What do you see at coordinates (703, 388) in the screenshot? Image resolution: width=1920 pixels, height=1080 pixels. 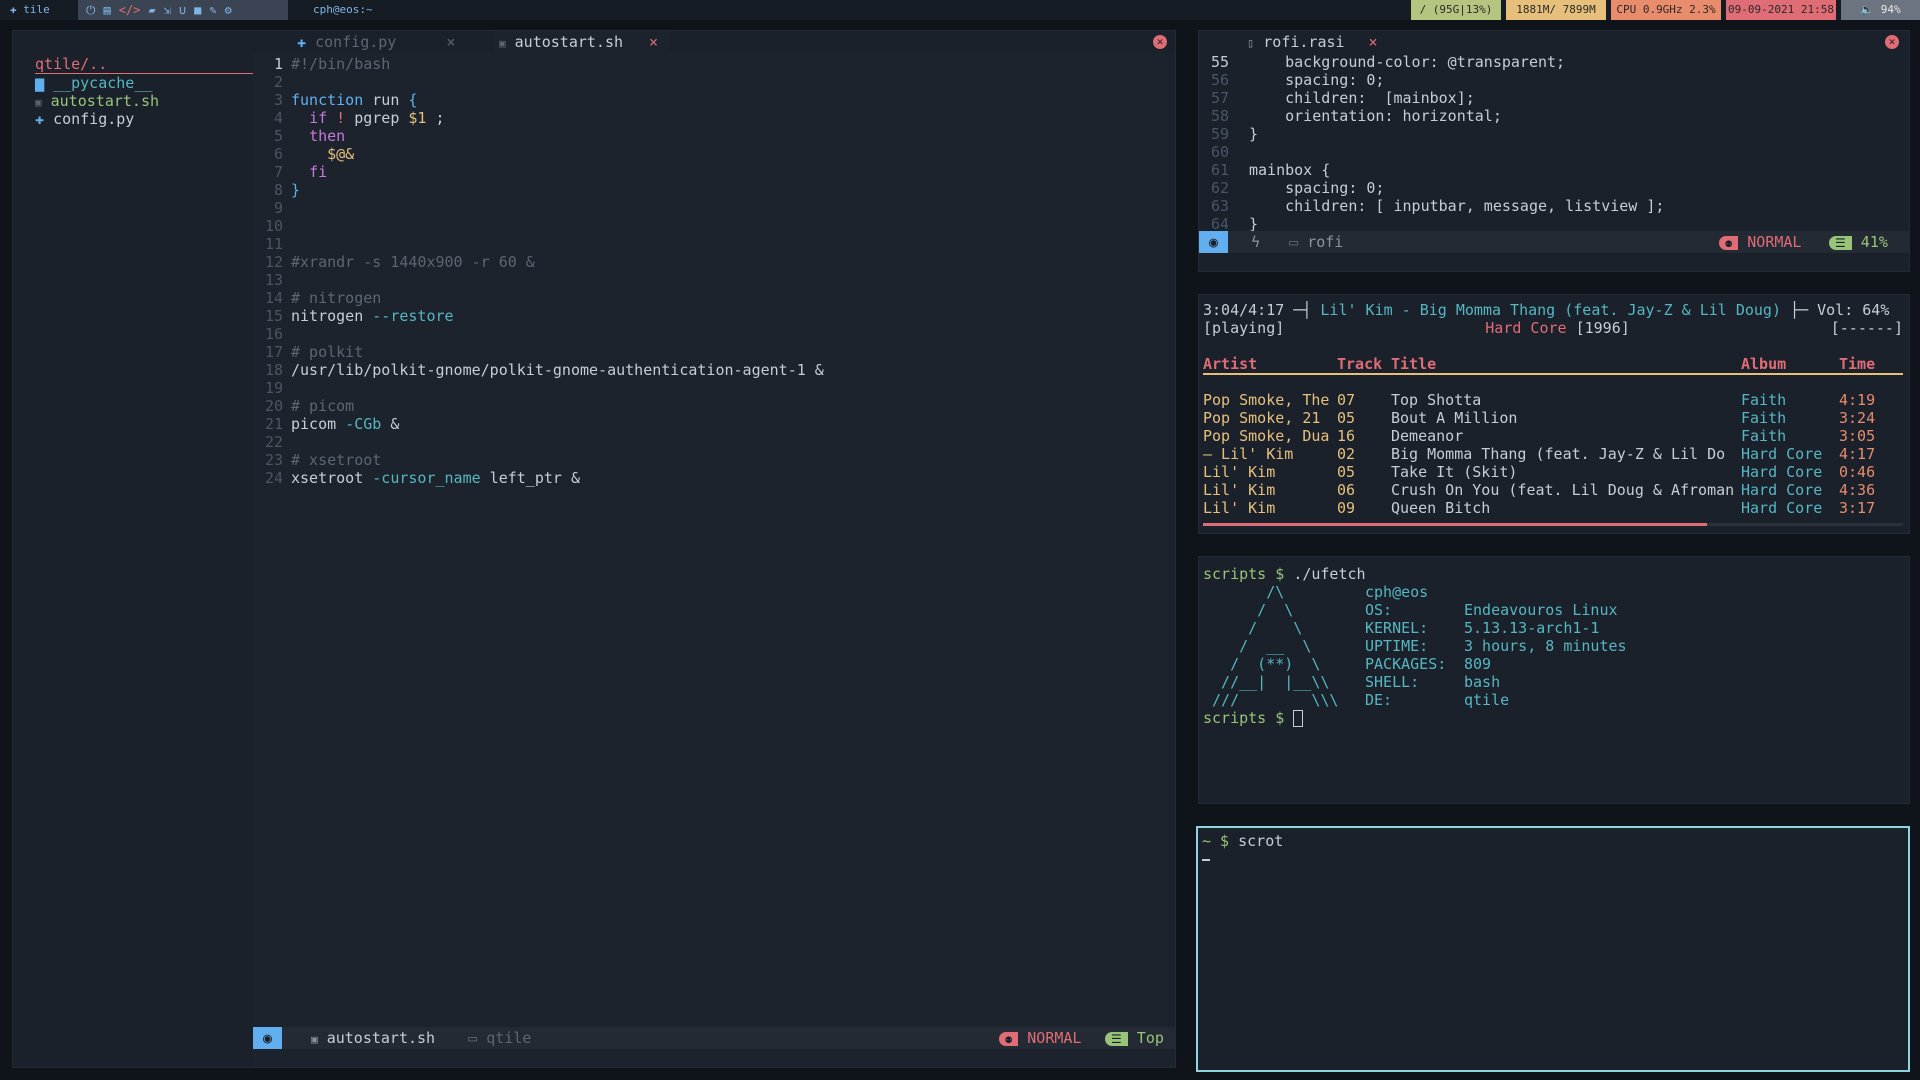 I see `code-line: 19` at bounding box center [703, 388].